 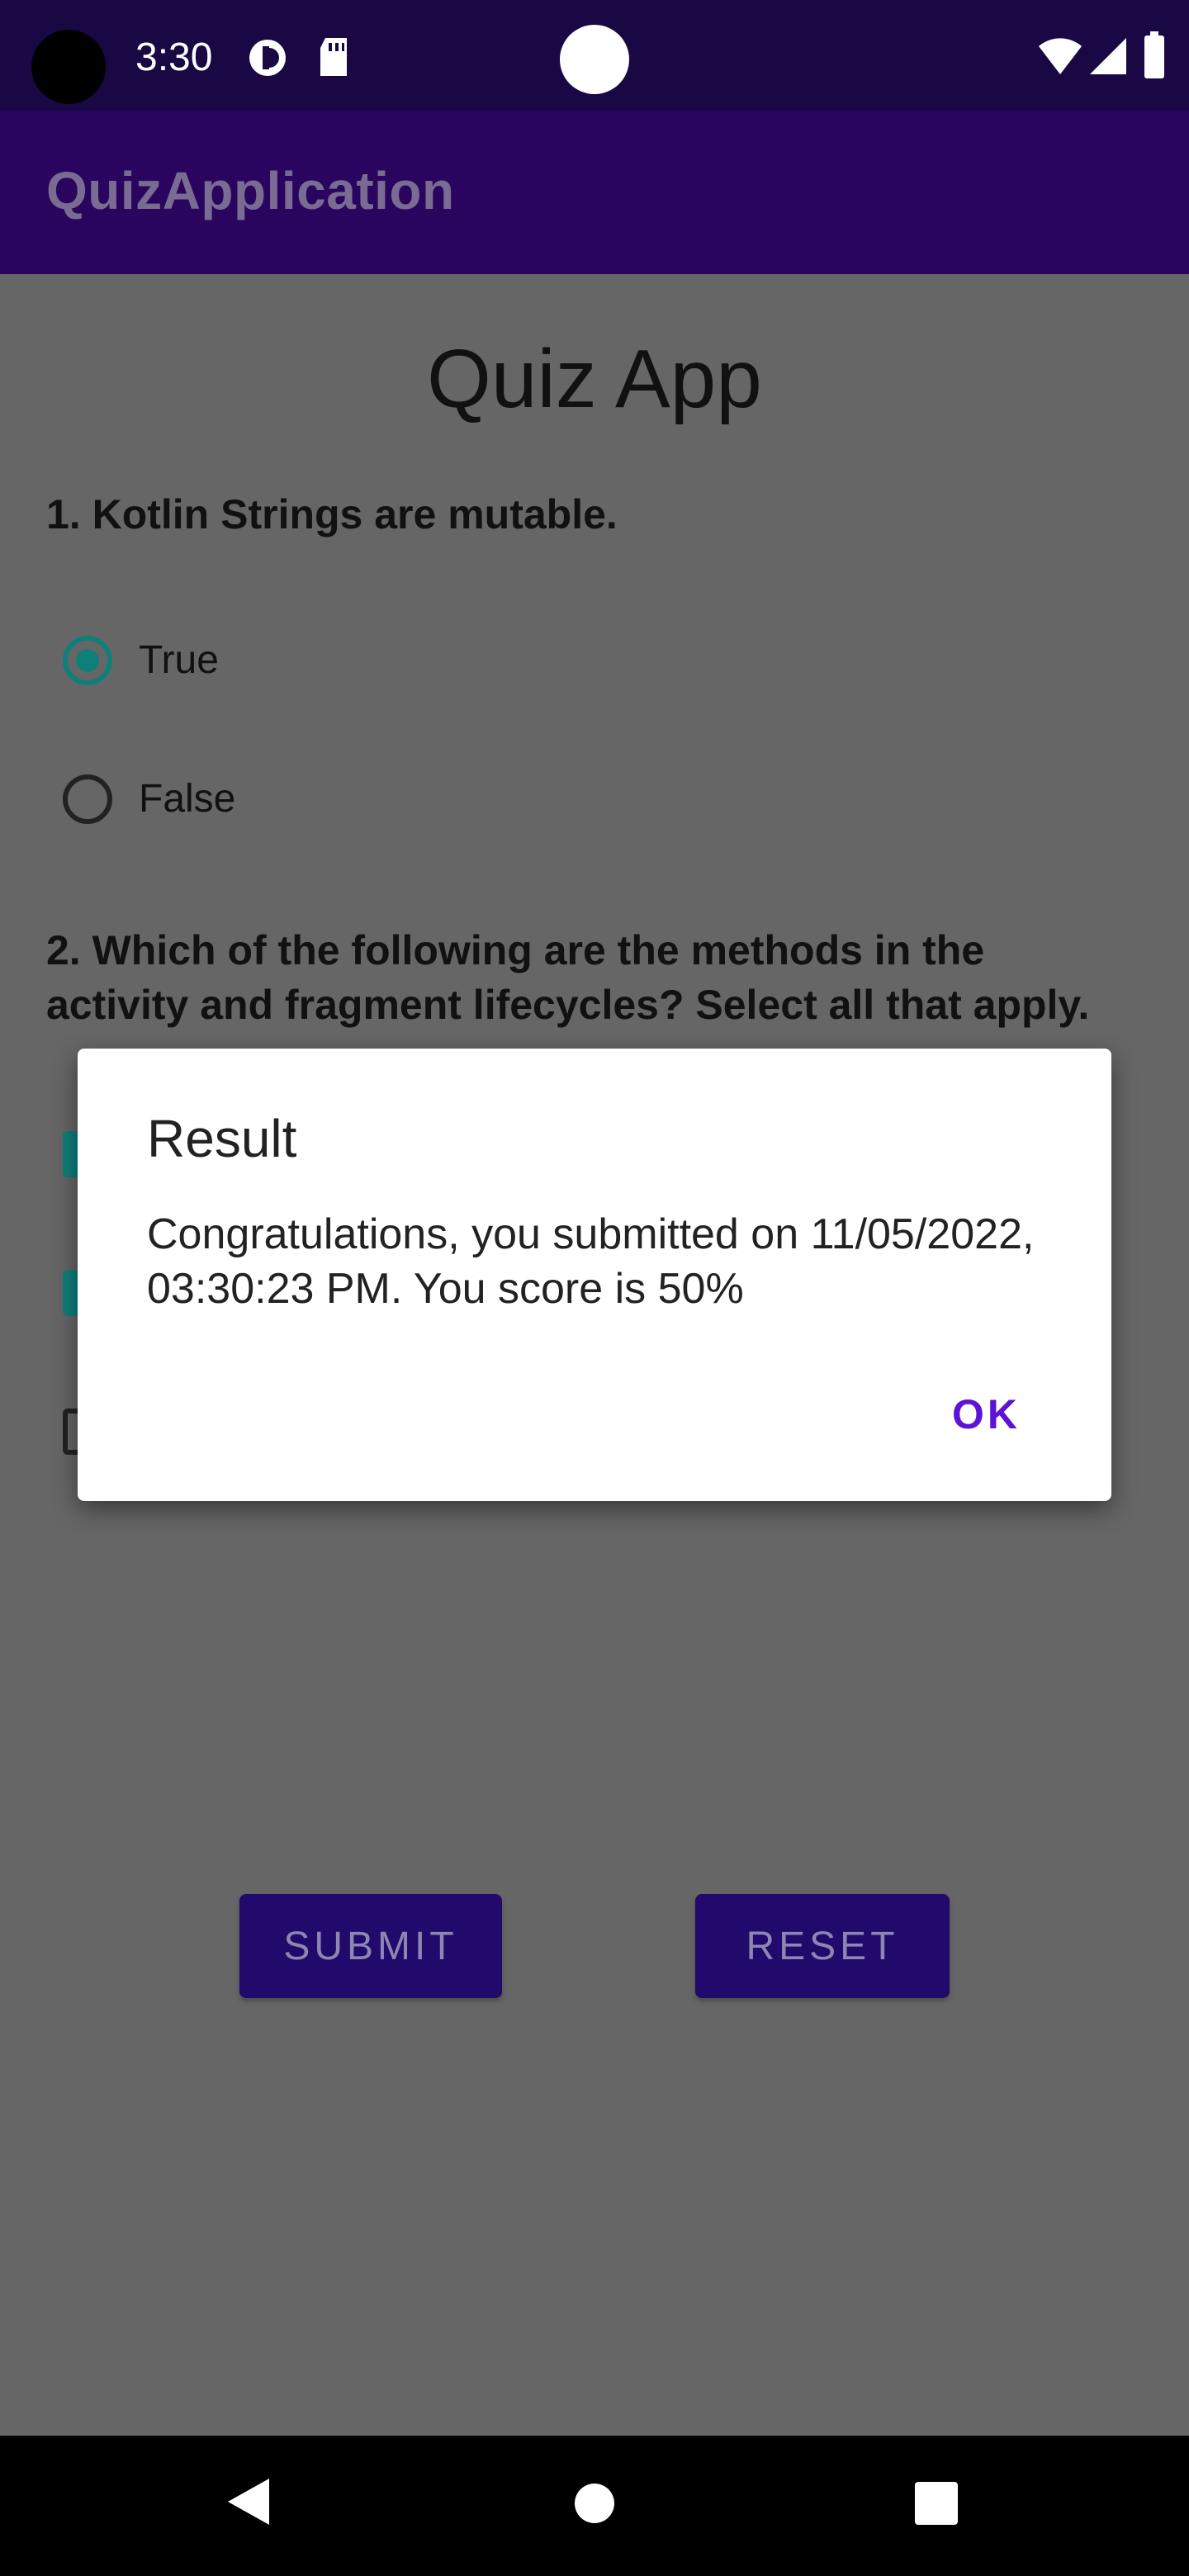 I want to click on wifi-icon, so click(x=1060, y=56).